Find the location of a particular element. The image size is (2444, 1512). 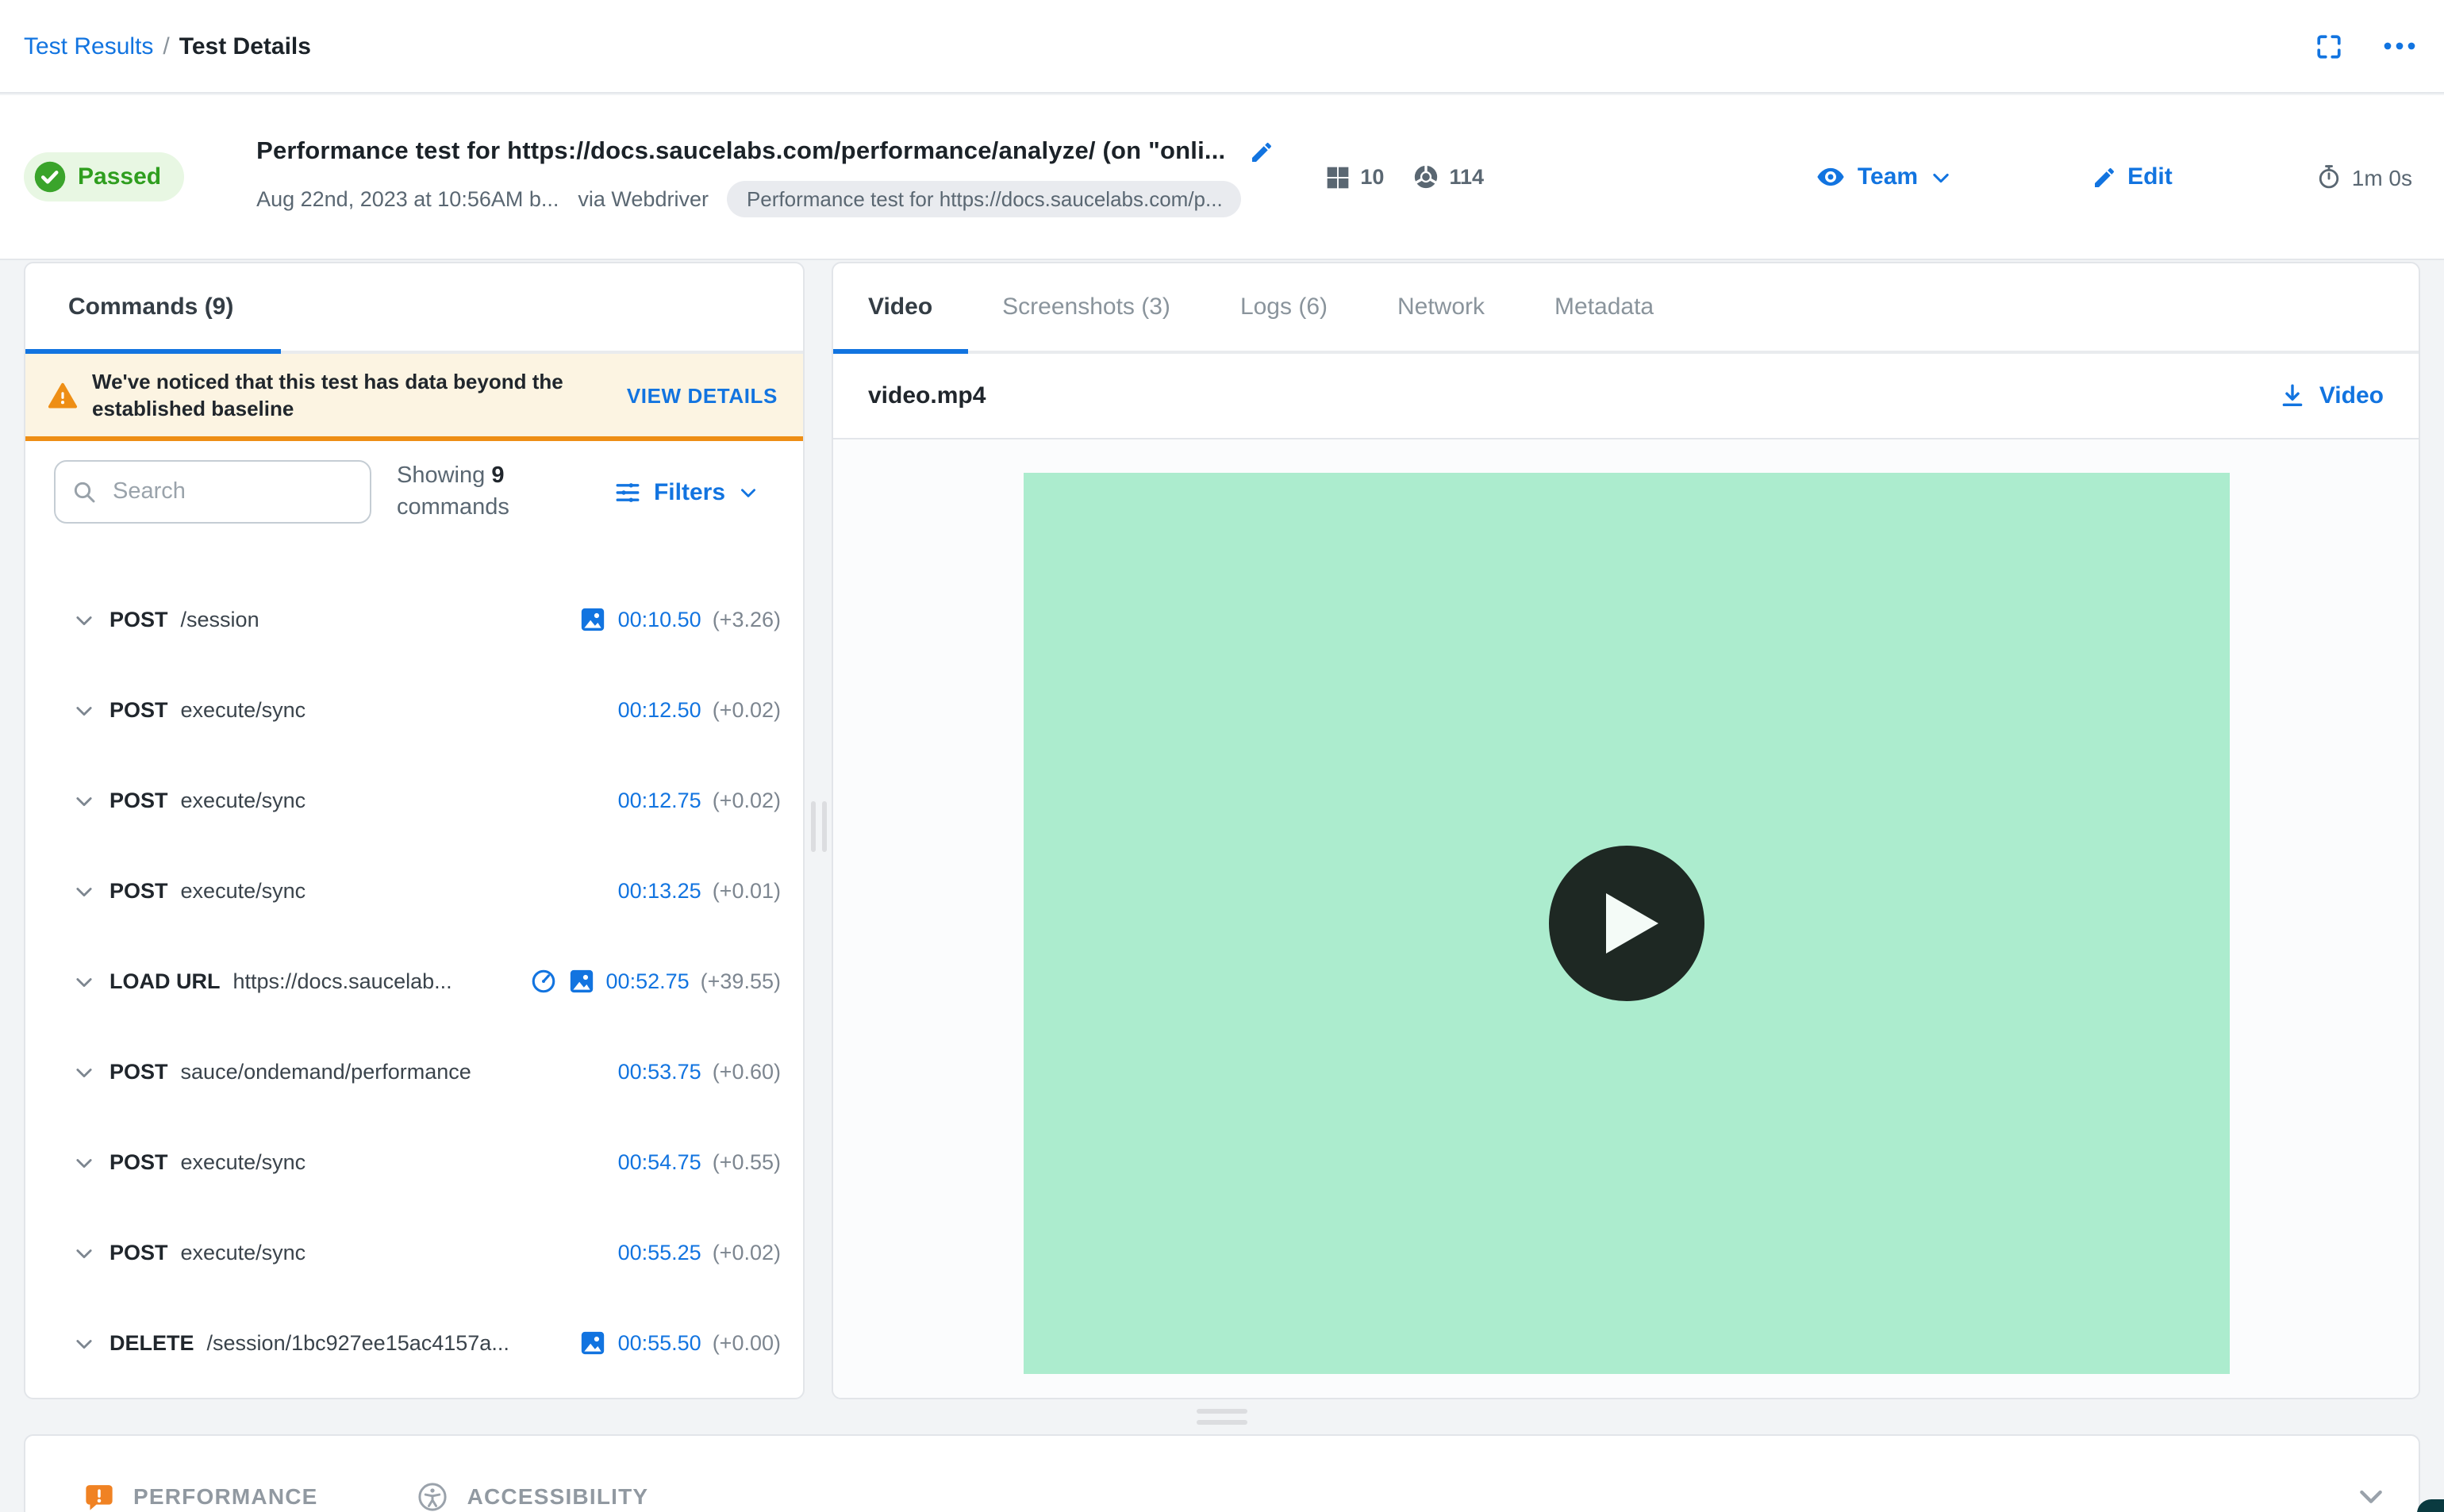

tab-logs-6: Logs (6) is located at coordinates (1283, 307).